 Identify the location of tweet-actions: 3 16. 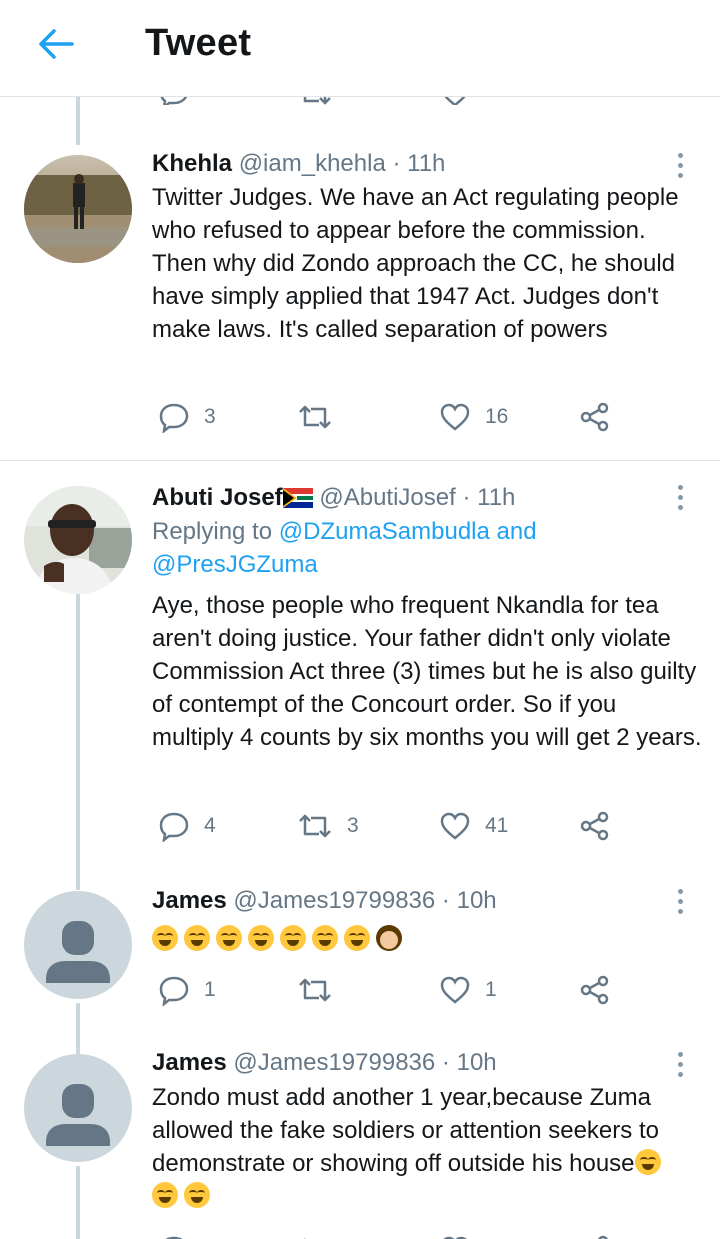
(360, 417).